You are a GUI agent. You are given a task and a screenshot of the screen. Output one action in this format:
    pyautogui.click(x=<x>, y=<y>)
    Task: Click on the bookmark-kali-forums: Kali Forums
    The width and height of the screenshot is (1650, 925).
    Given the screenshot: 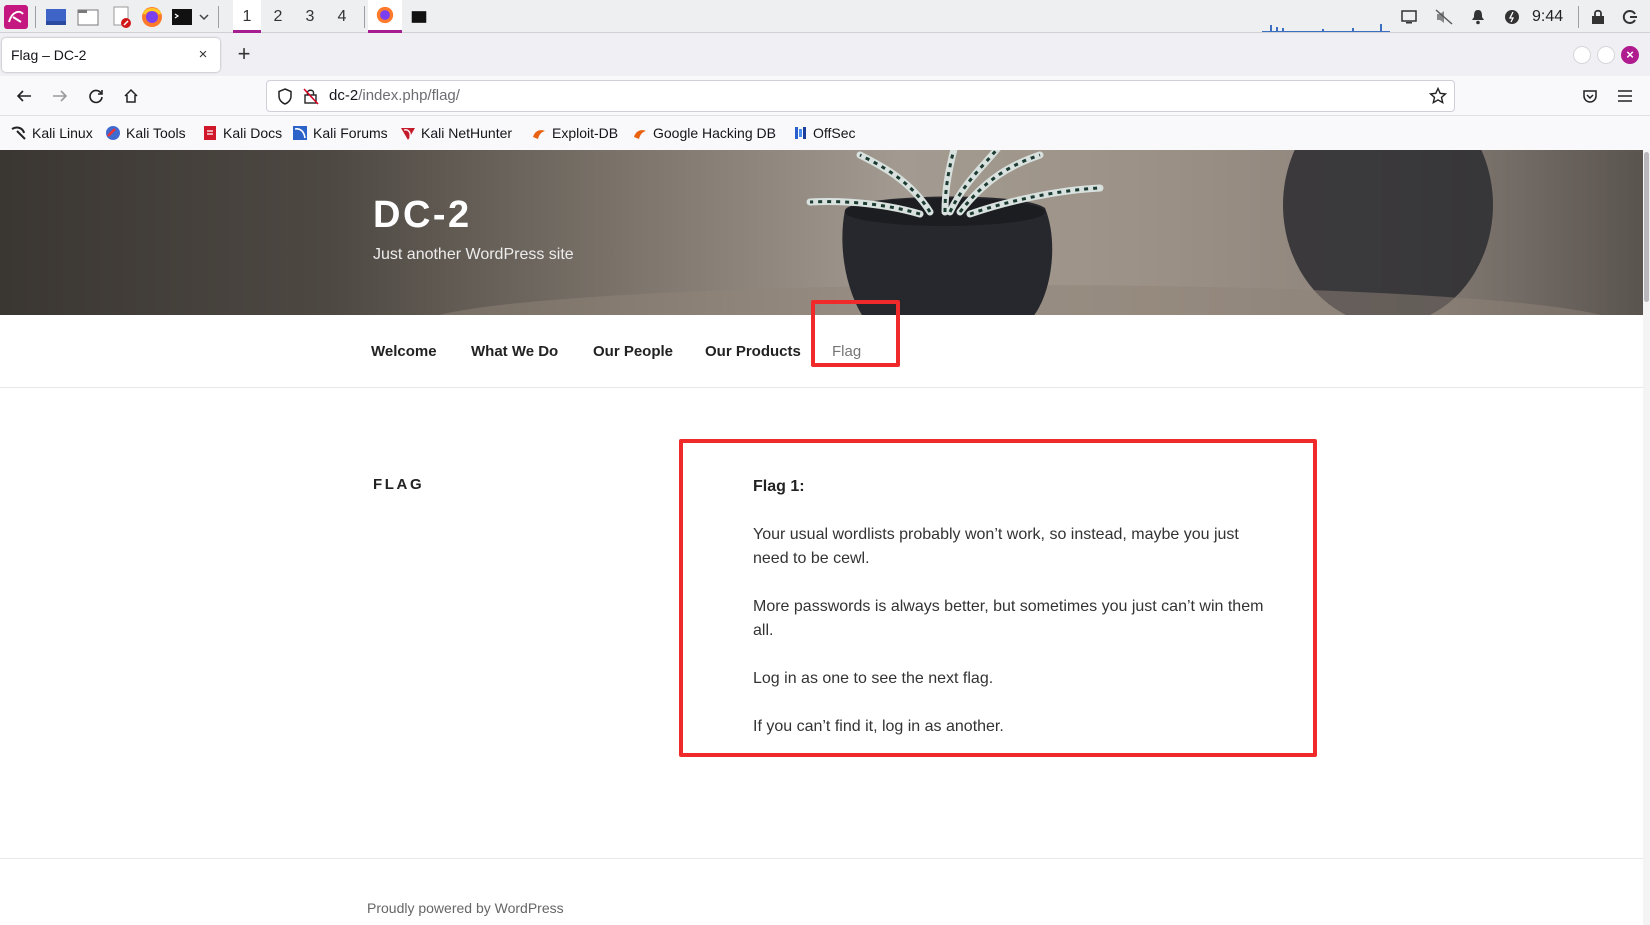 What is the action you would take?
    pyautogui.click(x=340, y=133)
    